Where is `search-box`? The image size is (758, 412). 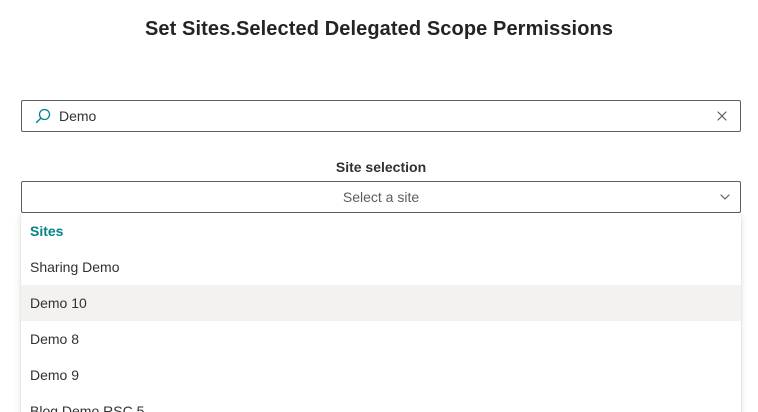 search-box is located at coordinates (381, 116).